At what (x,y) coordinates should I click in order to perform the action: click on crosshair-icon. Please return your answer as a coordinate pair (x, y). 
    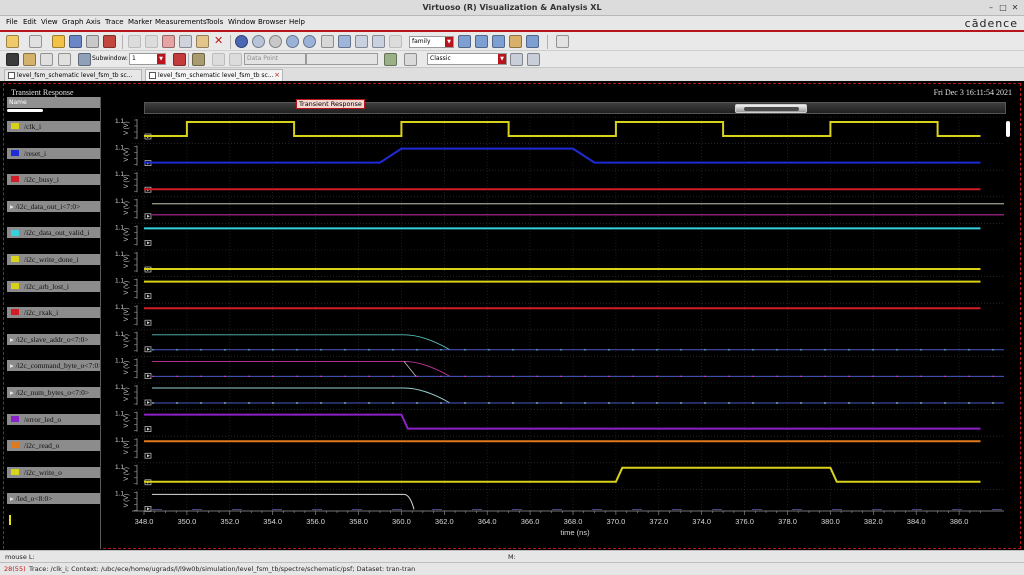
    Looking at the image, I should click on (29, 59).